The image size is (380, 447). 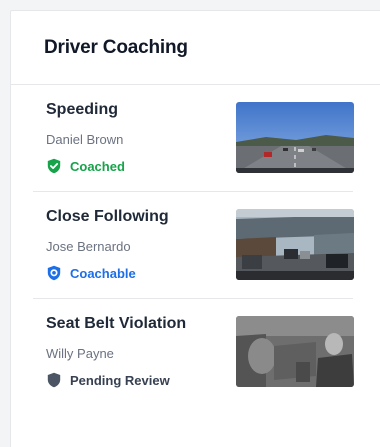 I want to click on cabin-camera-thumbnail, so click(x=295, y=351).